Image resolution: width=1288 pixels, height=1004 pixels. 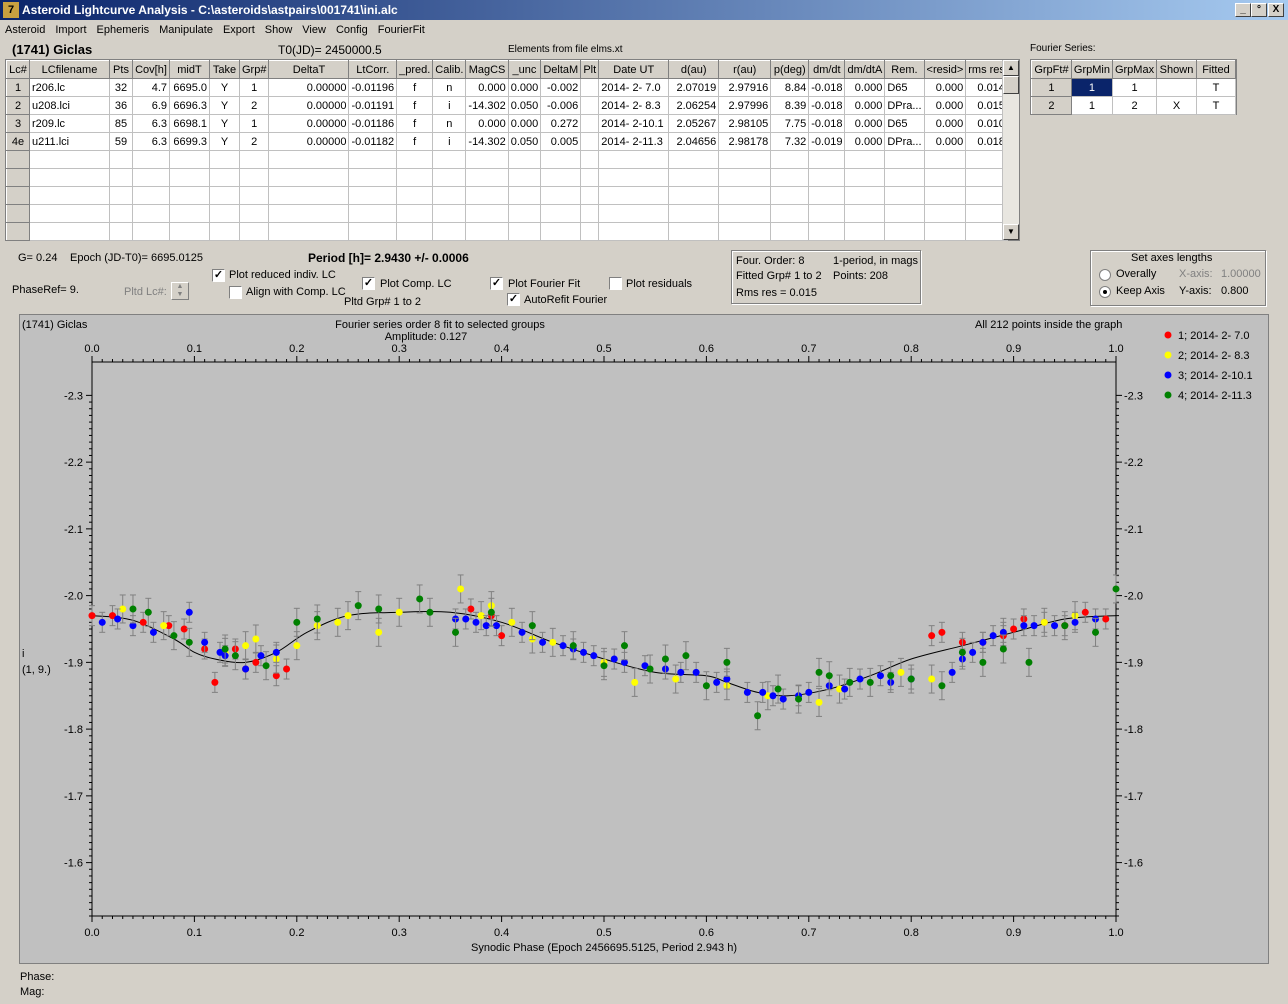 What do you see at coordinates (121, 87) in the screenshot?
I see `table-cell: 32` at bounding box center [121, 87].